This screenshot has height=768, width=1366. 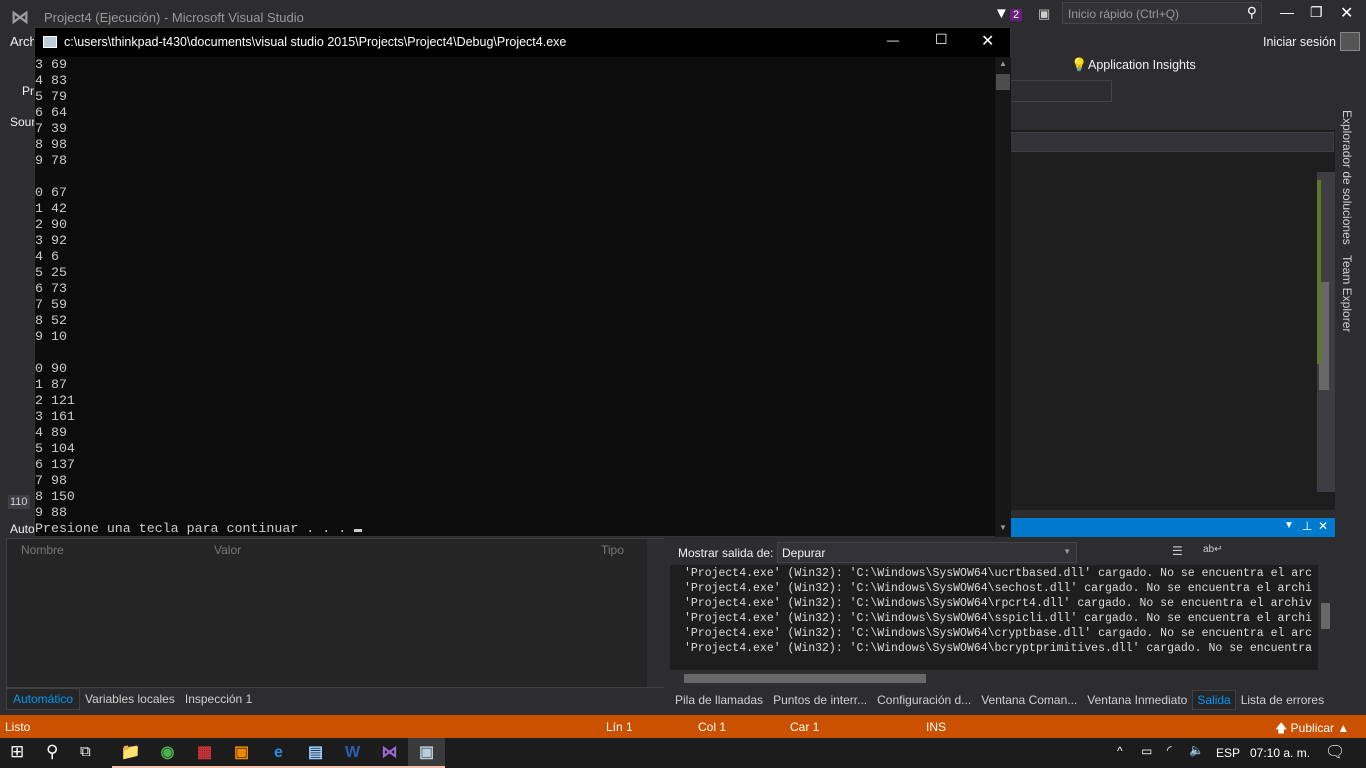 What do you see at coordinates (1280, 753) in the screenshot?
I see `clock: 07:10 a. m.` at bounding box center [1280, 753].